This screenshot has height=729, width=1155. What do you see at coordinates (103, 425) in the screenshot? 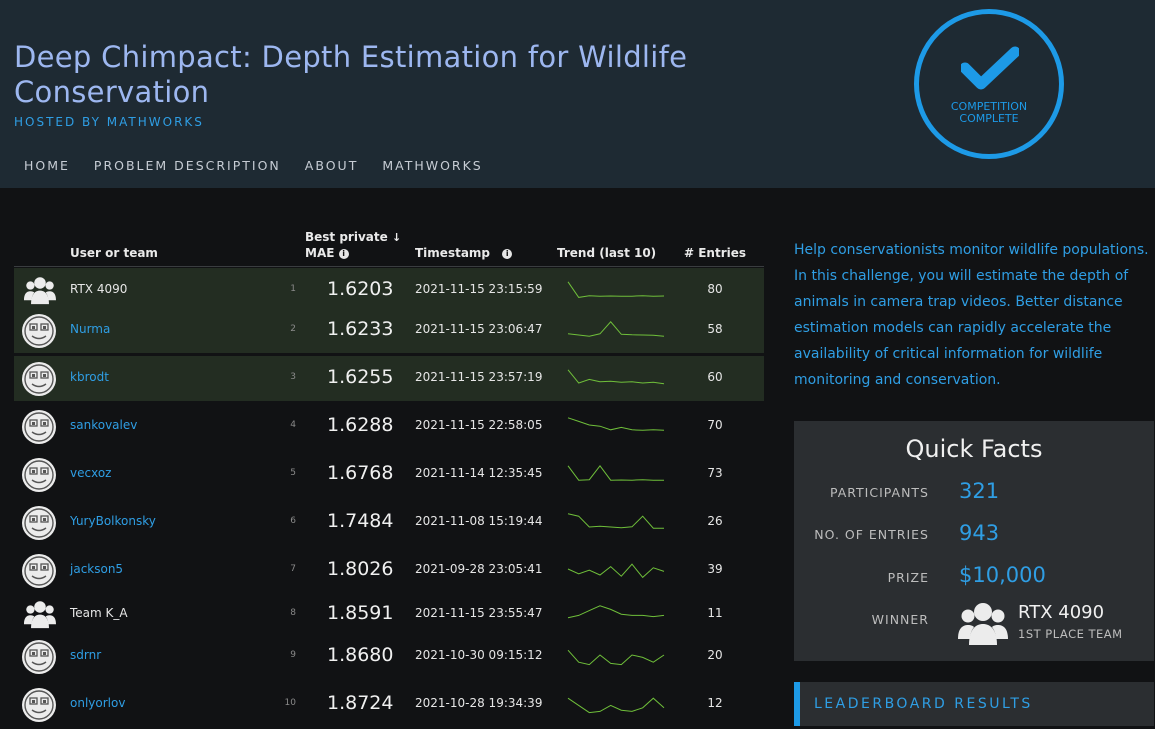
I see `participant-name: sankovalev` at bounding box center [103, 425].